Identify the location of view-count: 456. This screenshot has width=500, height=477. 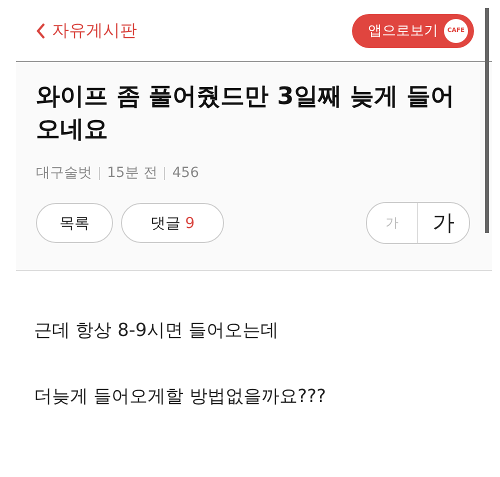
(185, 173).